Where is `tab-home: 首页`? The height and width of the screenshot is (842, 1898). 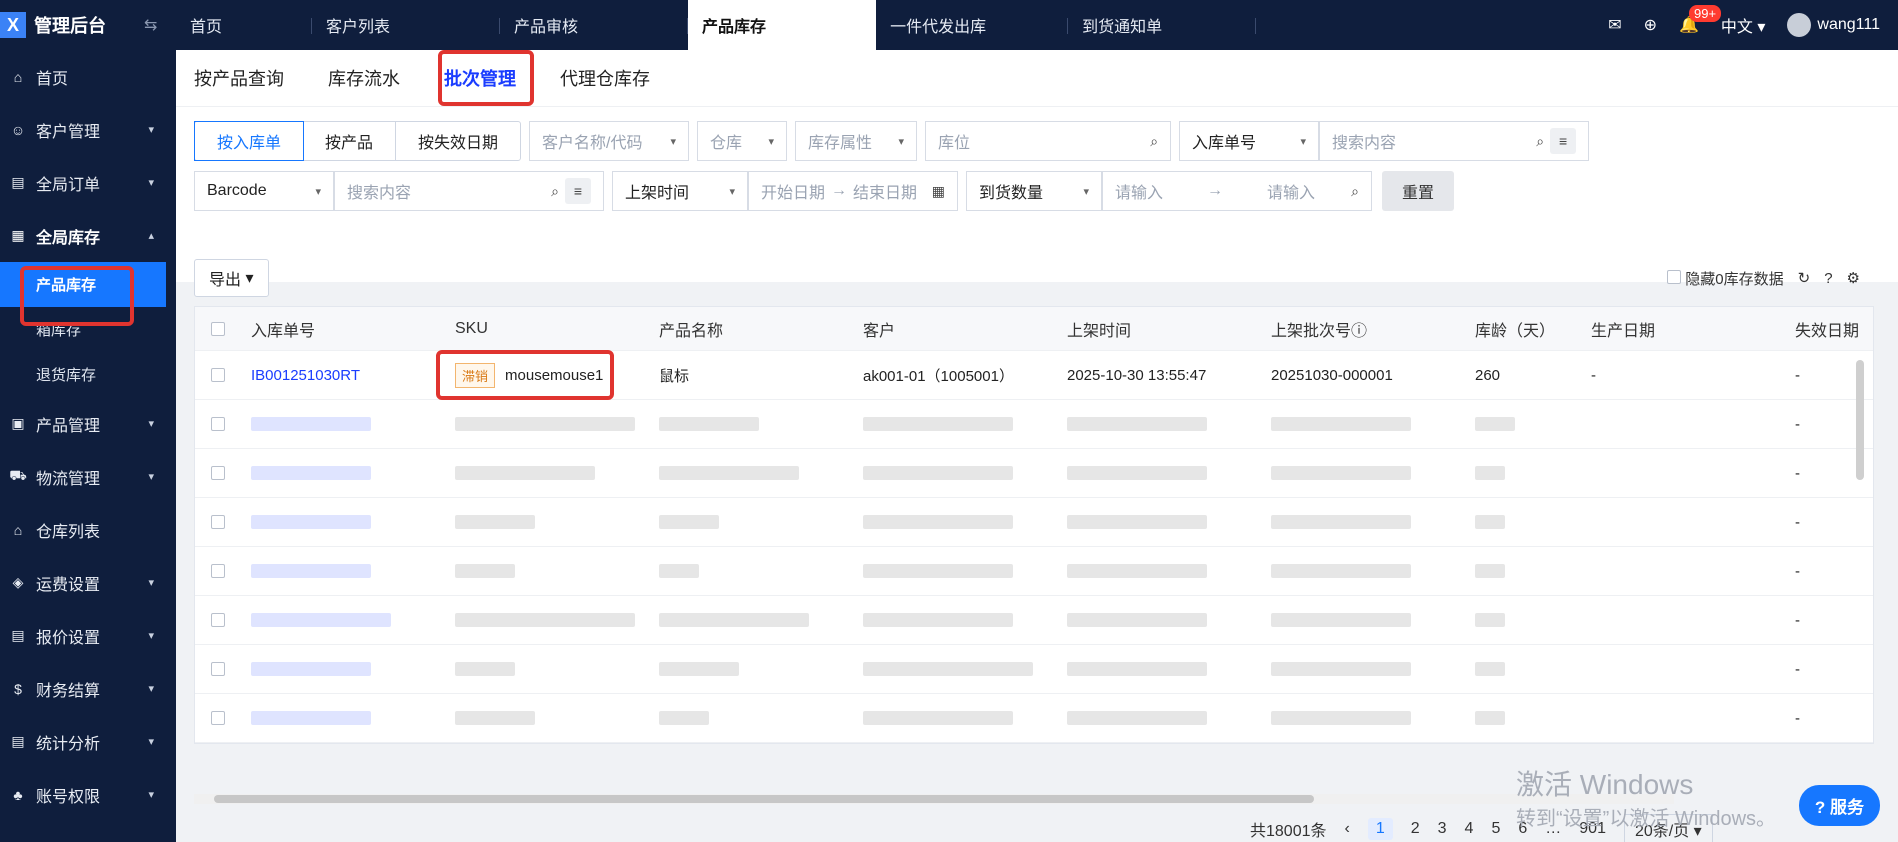
tab-home: 首页 is located at coordinates (244, 25).